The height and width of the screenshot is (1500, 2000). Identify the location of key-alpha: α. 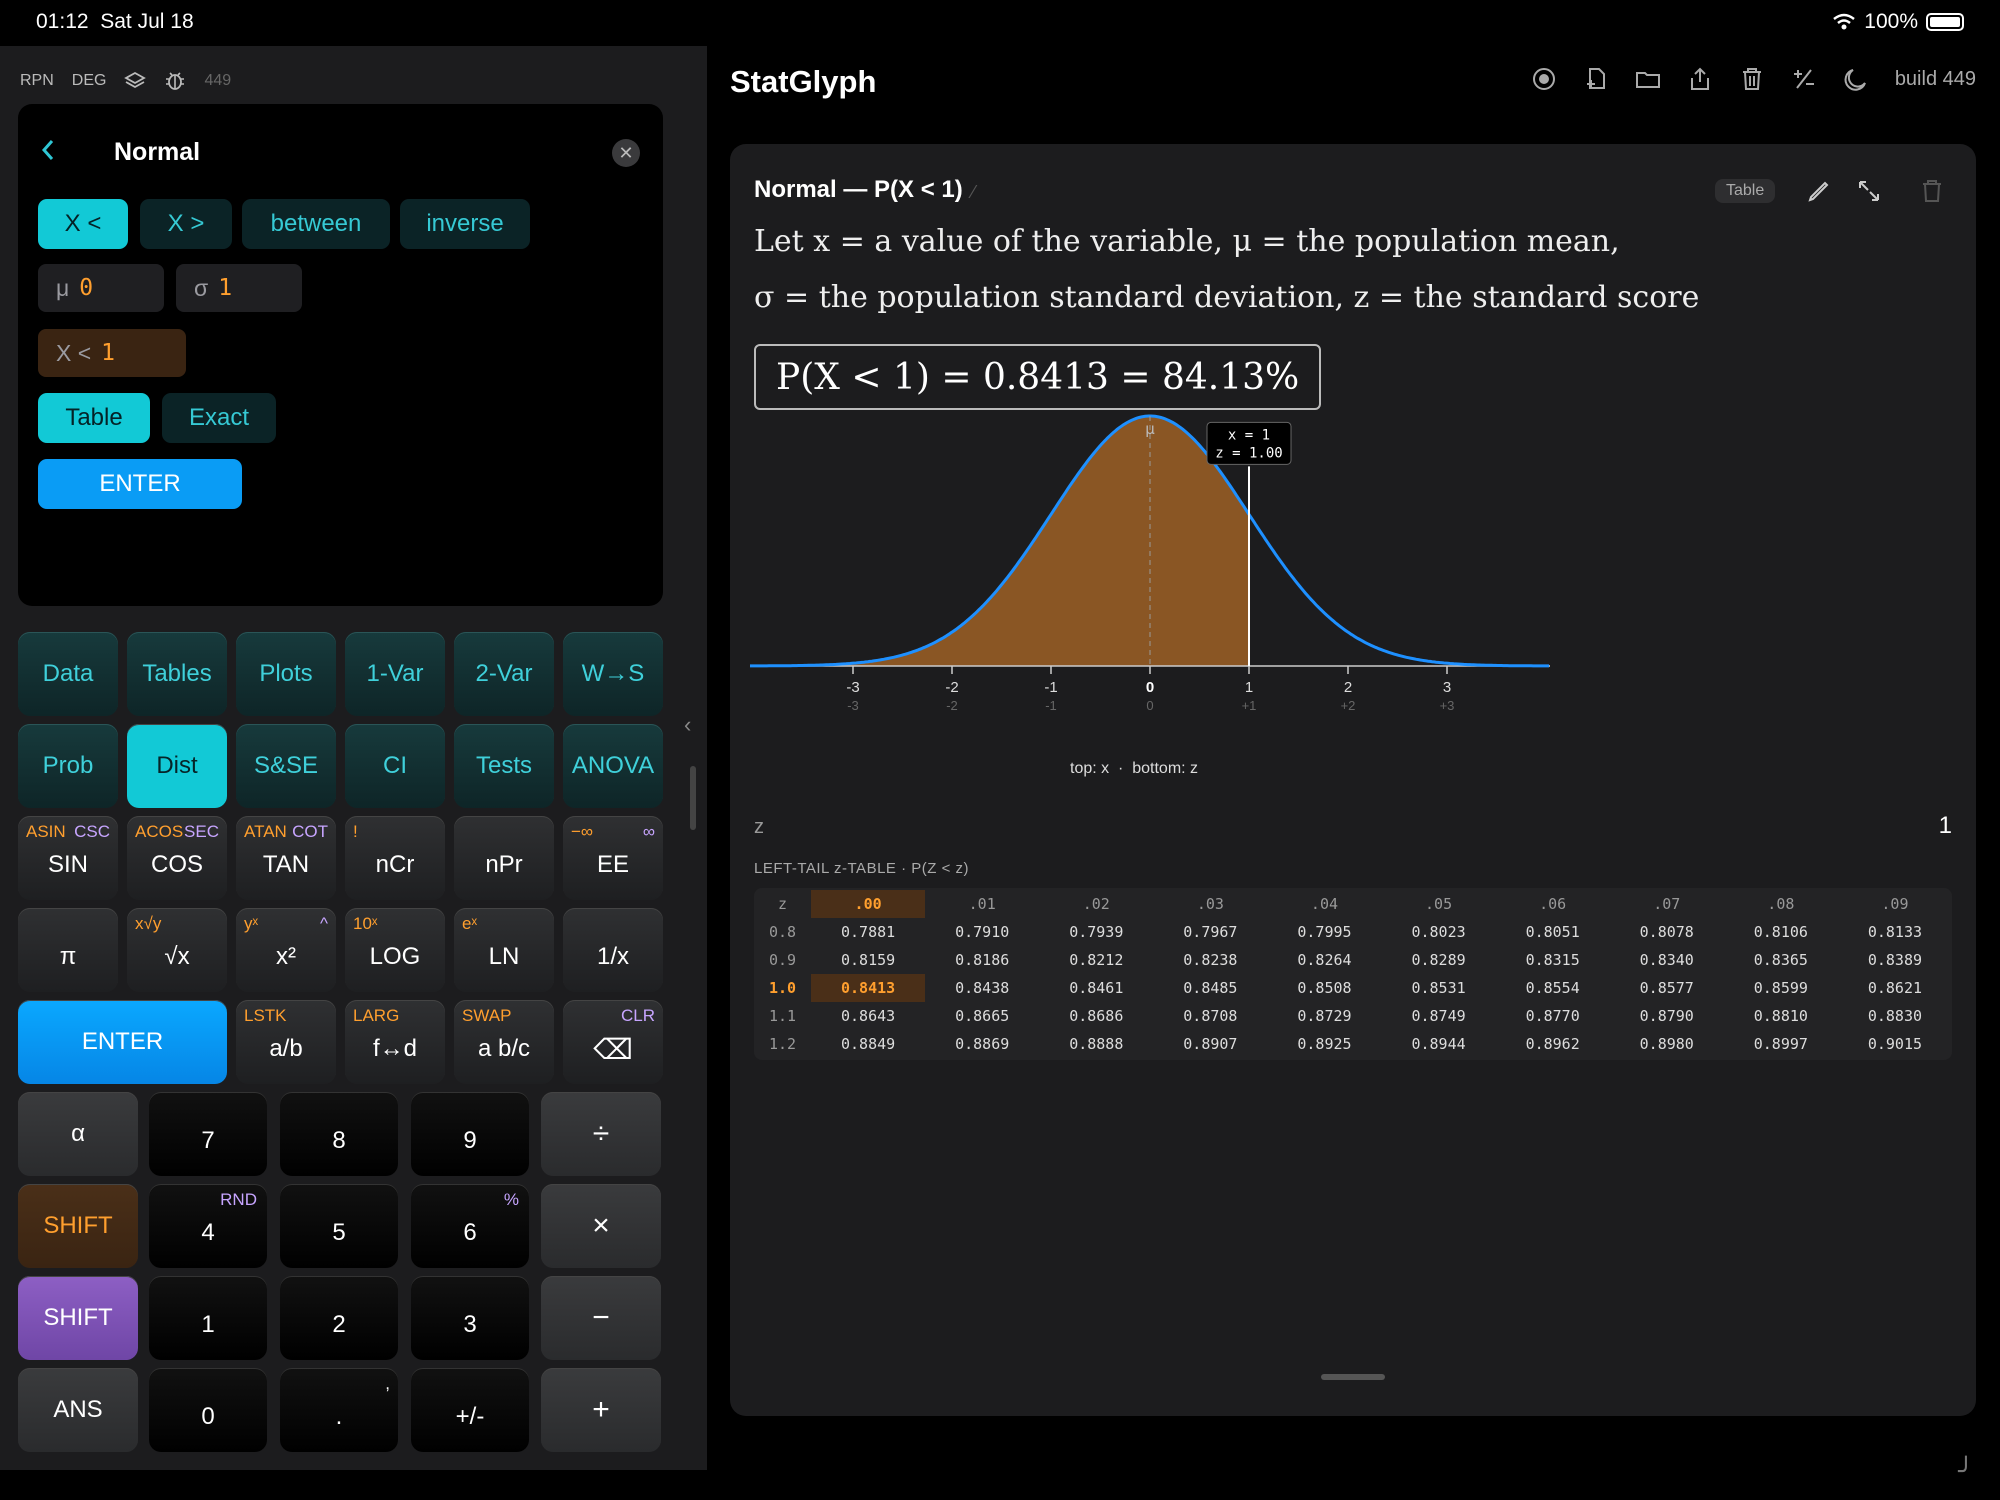
(78, 1134).